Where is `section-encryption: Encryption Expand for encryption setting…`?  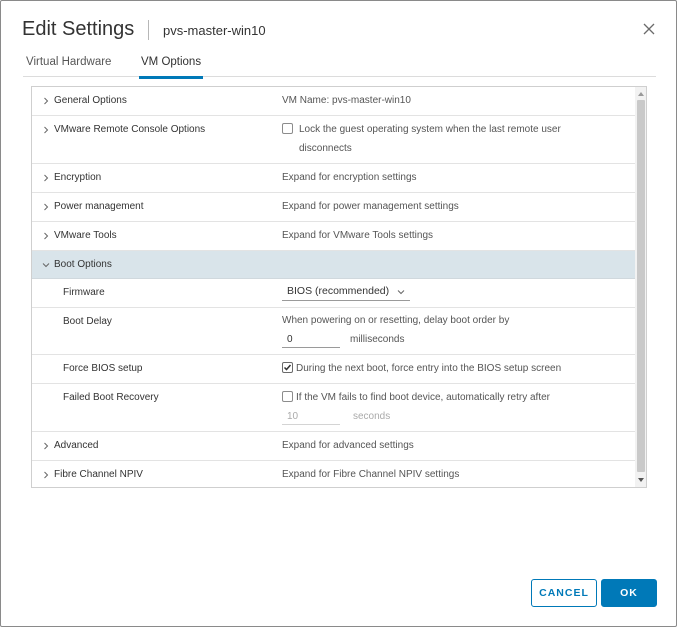
section-encryption: Encryption Expand for encryption setting… is located at coordinates (333, 178).